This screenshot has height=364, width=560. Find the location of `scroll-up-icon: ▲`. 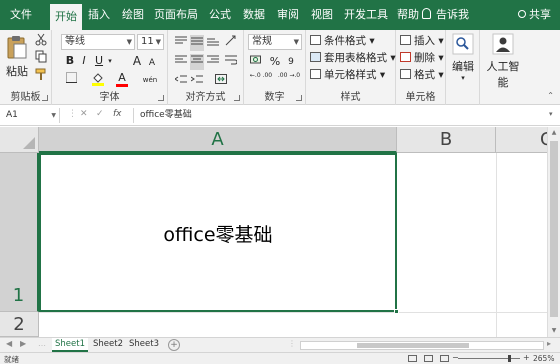

scroll-up-icon: ▲ is located at coordinates (554, 132).